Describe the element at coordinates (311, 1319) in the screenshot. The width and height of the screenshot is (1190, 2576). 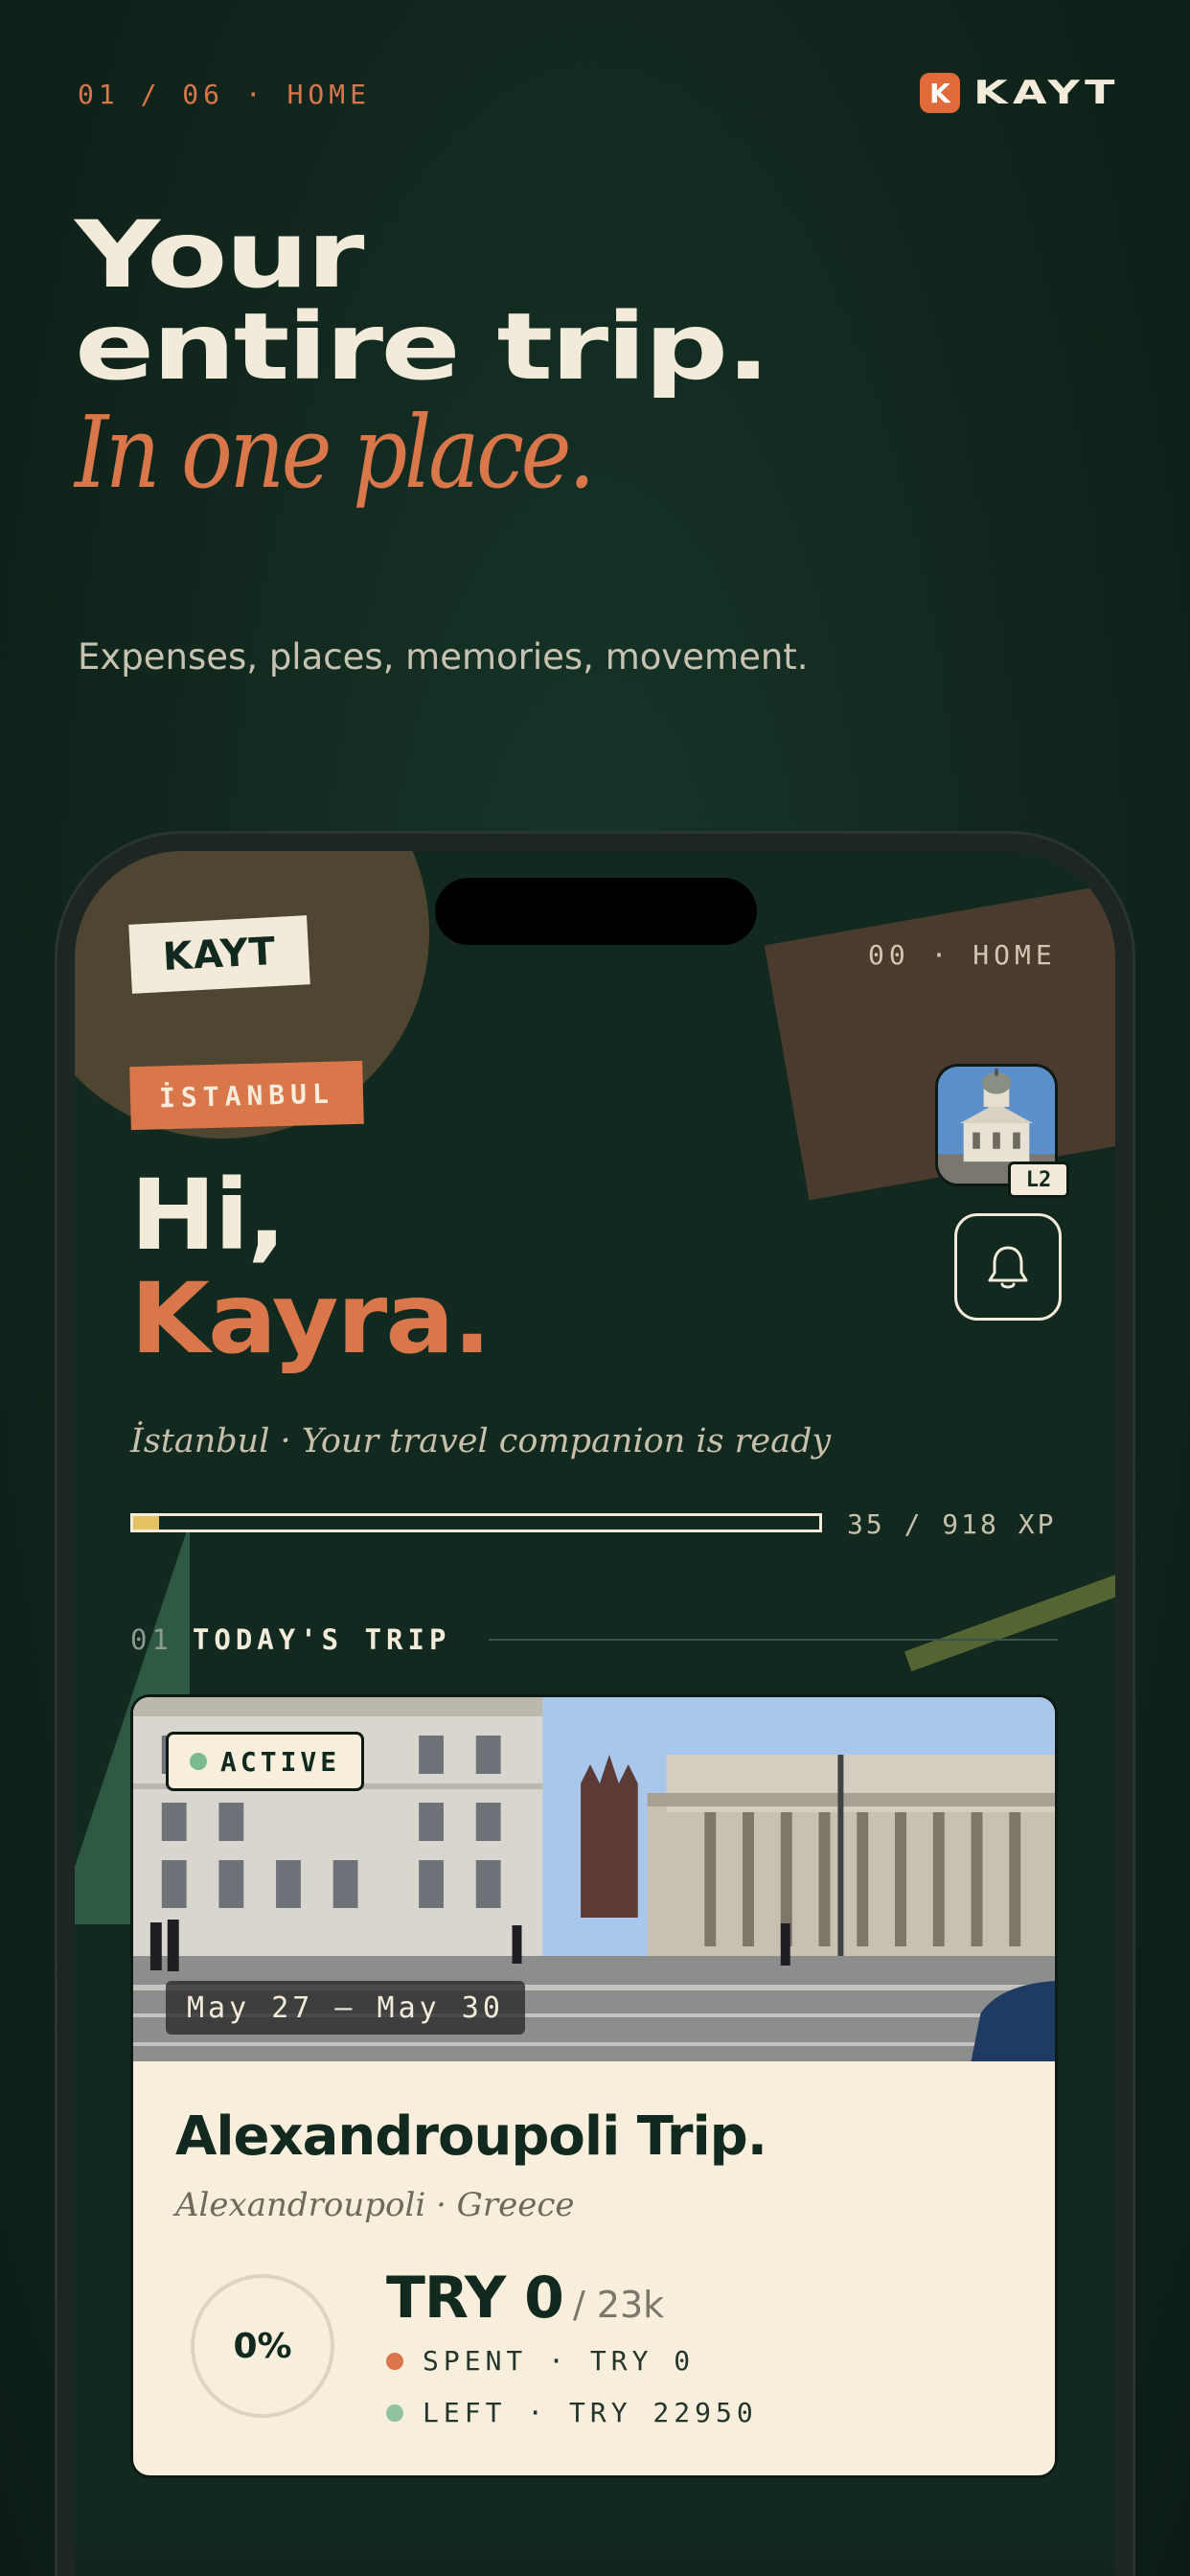
I see `greeting-name: Kayra.` at that location.